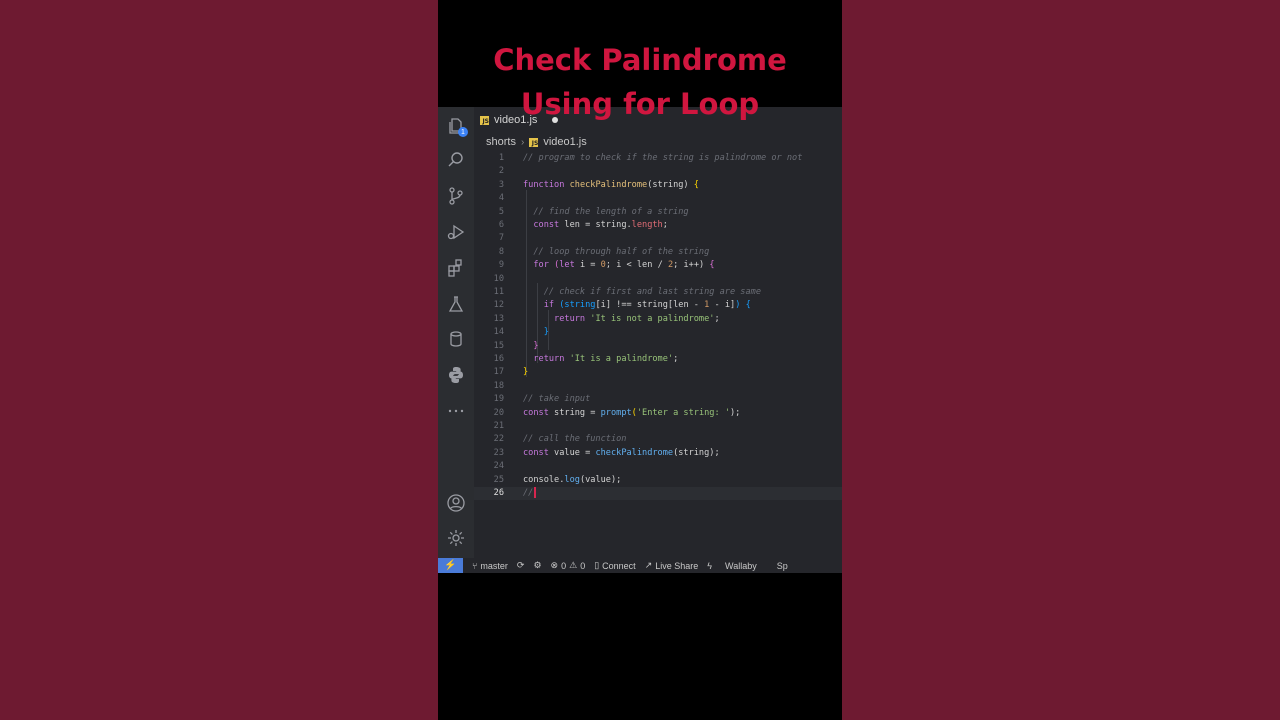  Describe the element at coordinates (658, 399) in the screenshot. I see `code-line: 19 // take input` at that location.